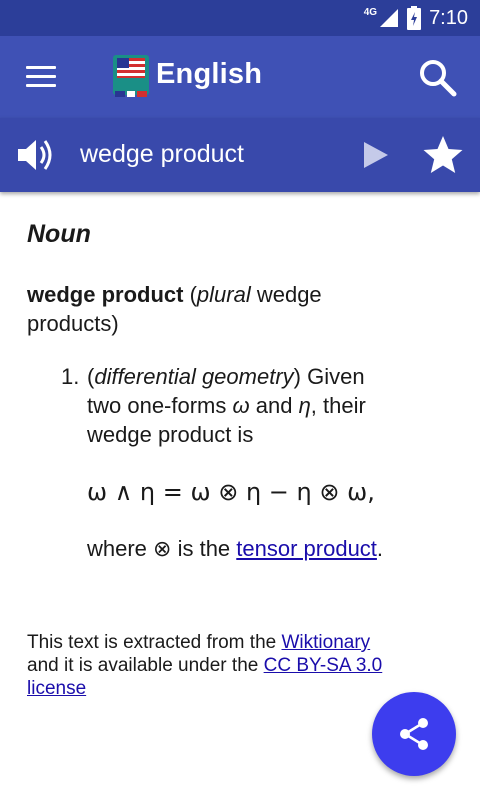  Describe the element at coordinates (194, 376) in the screenshot. I see `sense-context: differential geometry` at that location.